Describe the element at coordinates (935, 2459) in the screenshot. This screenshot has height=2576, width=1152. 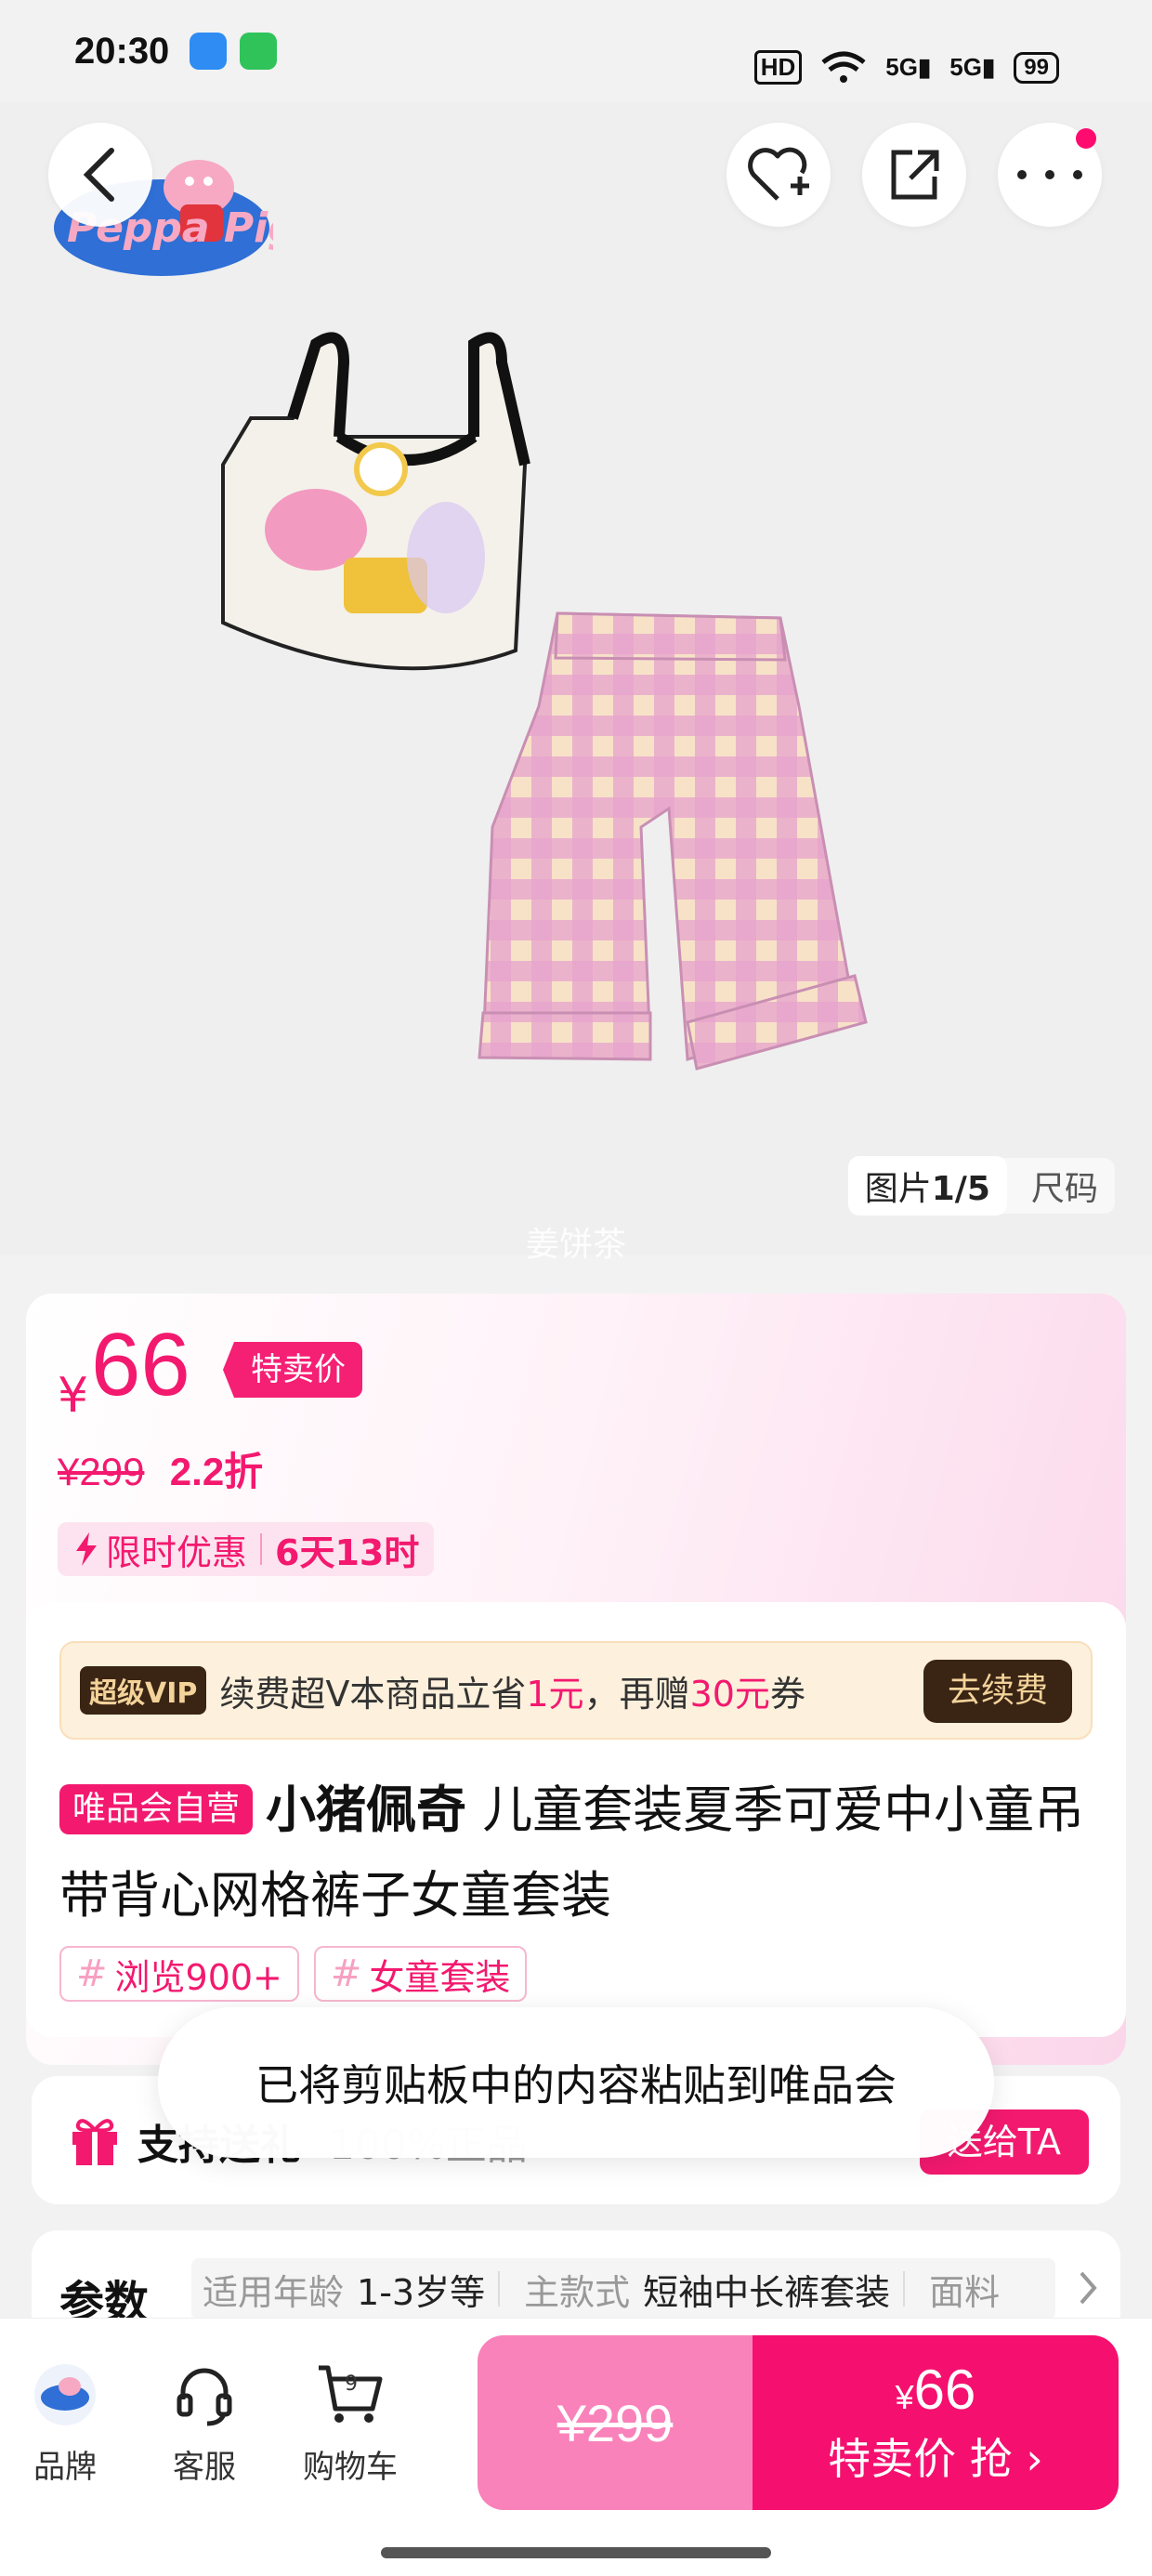
I see `buy-label: 特卖价 抢 ›` at that location.